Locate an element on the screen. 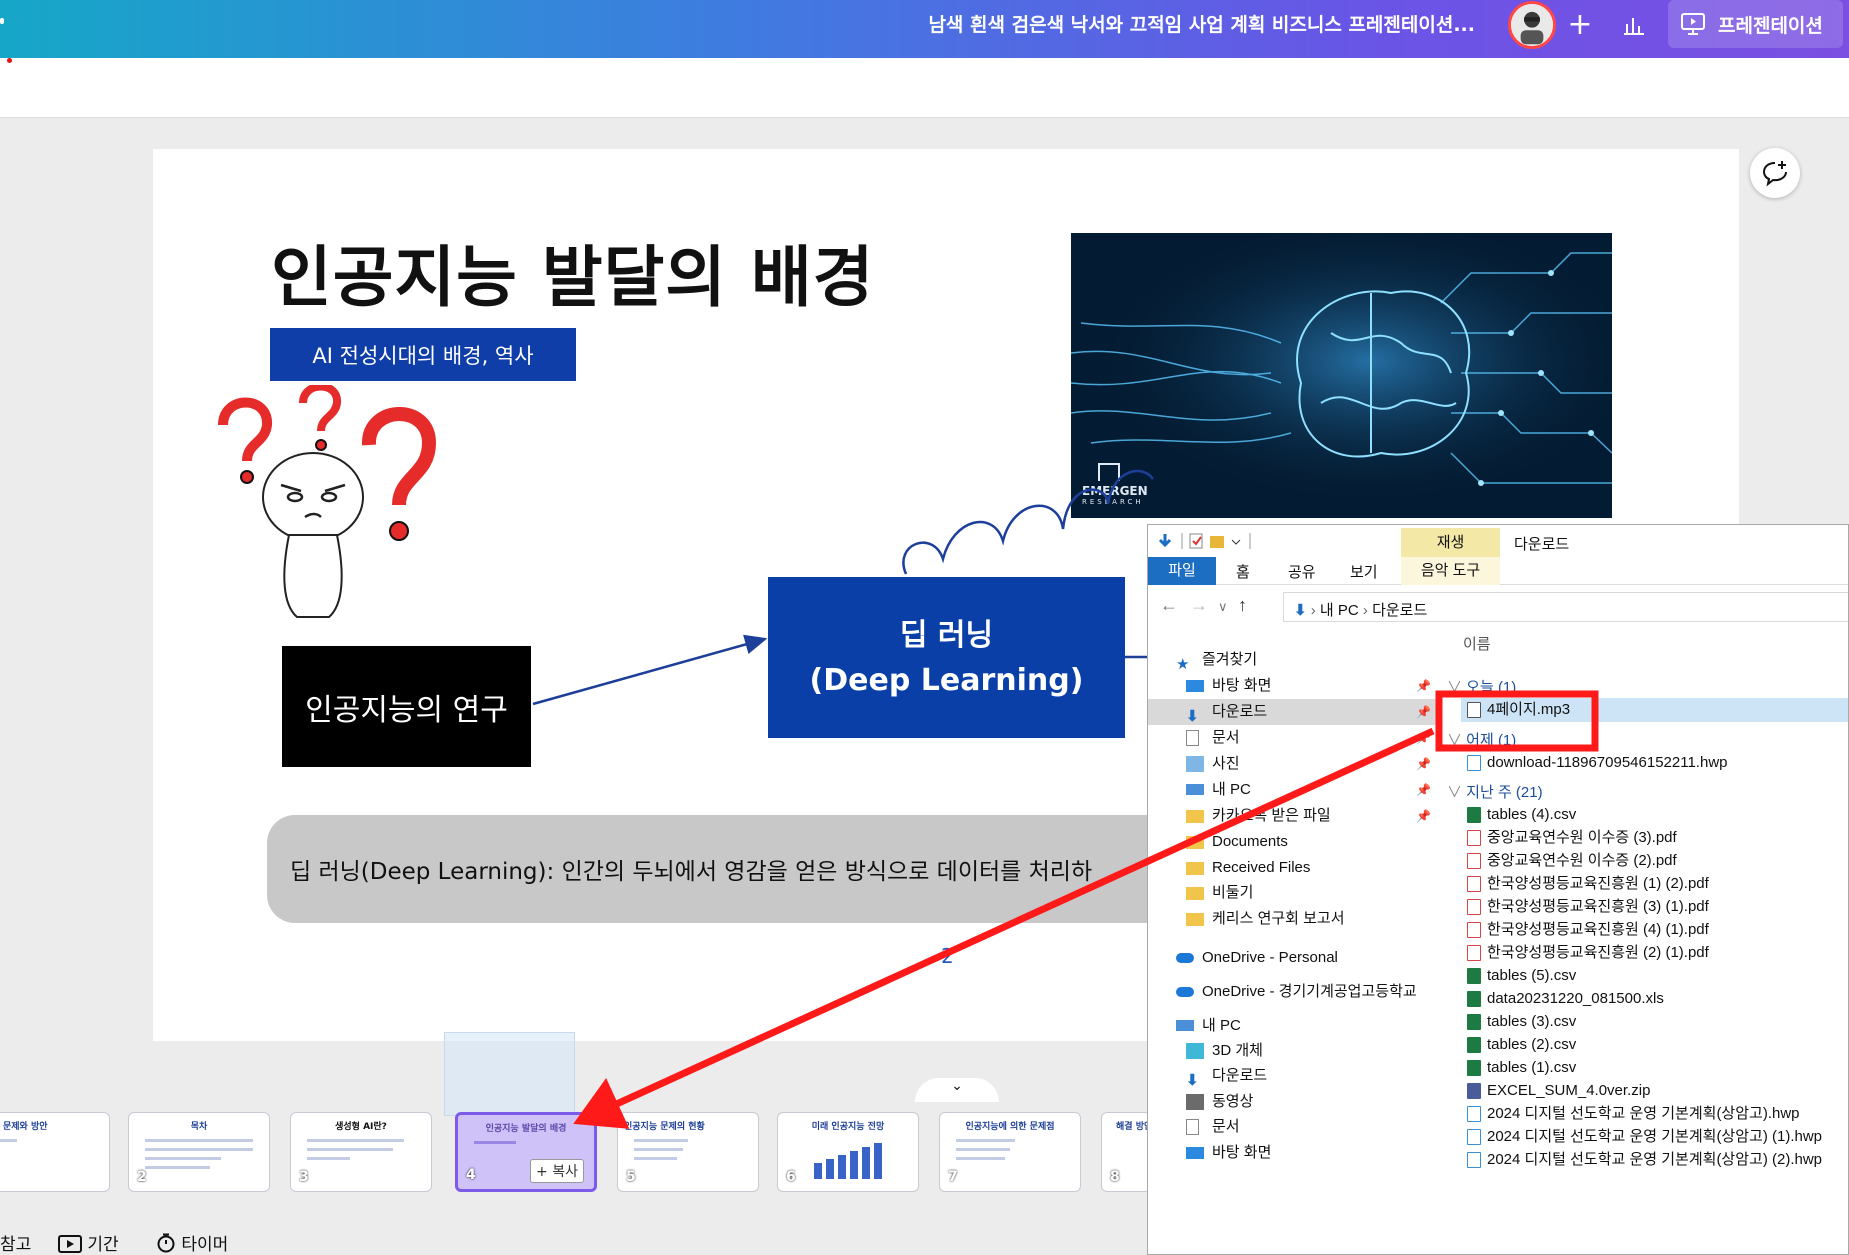 The image size is (1849, 1255). group-last-week: 지난 주 (21) is located at coordinates (1494, 791).